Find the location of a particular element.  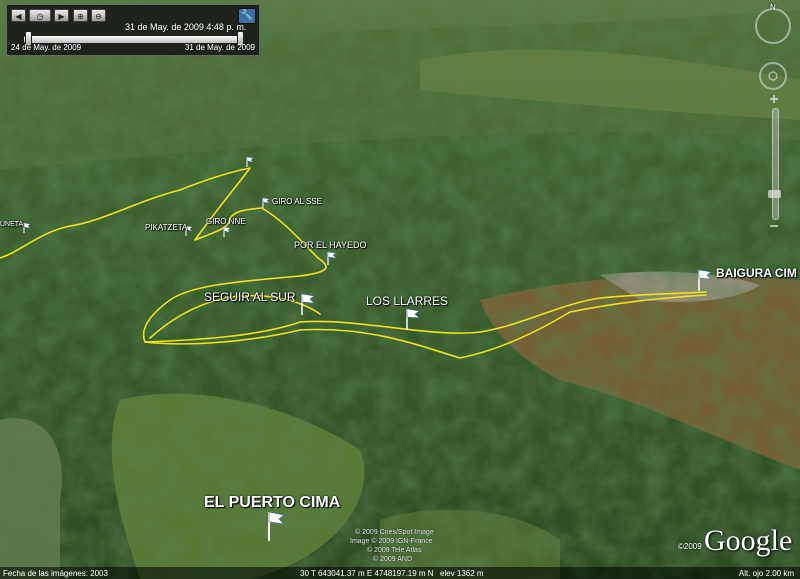

step-back-button: ◀ is located at coordinates (18, 15).